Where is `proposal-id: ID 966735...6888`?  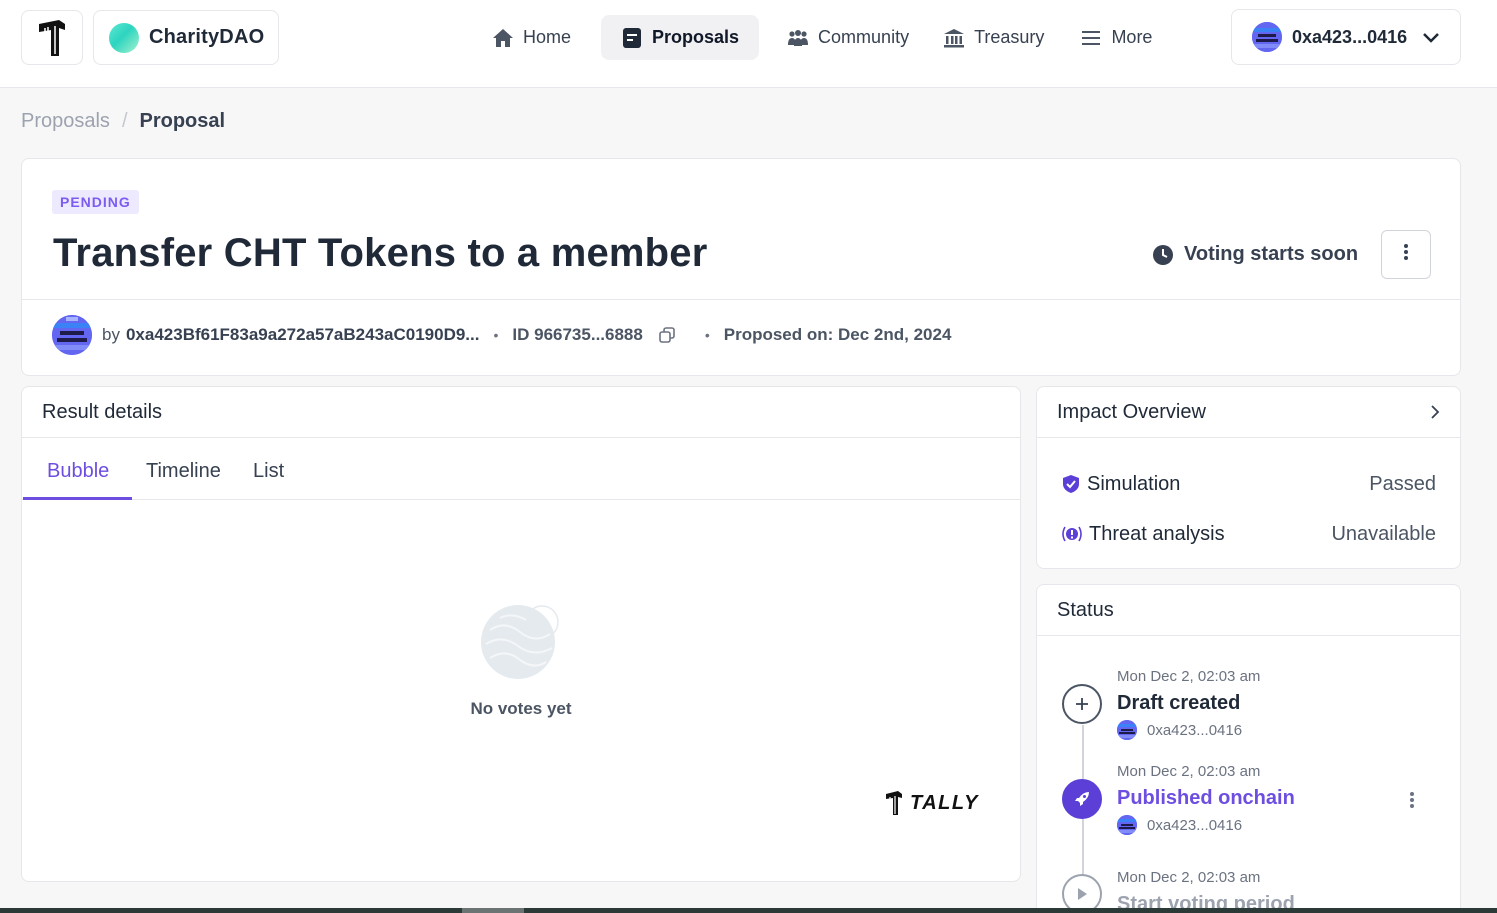 proposal-id: ID 966735...6888 is located at coordinates (577, 334).